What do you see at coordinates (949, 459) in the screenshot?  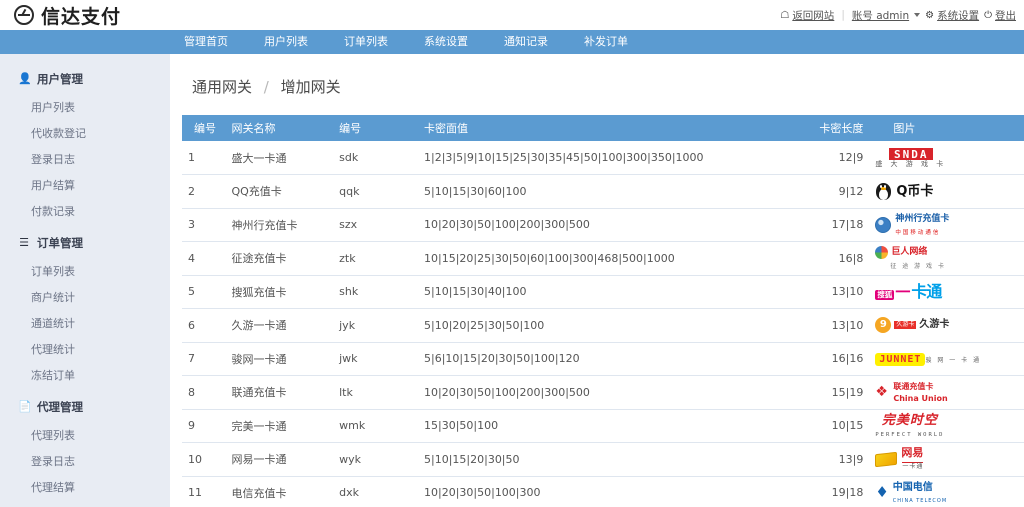 I see `logo-netease: 网易 一卡通` at bounding box center [949, 459].